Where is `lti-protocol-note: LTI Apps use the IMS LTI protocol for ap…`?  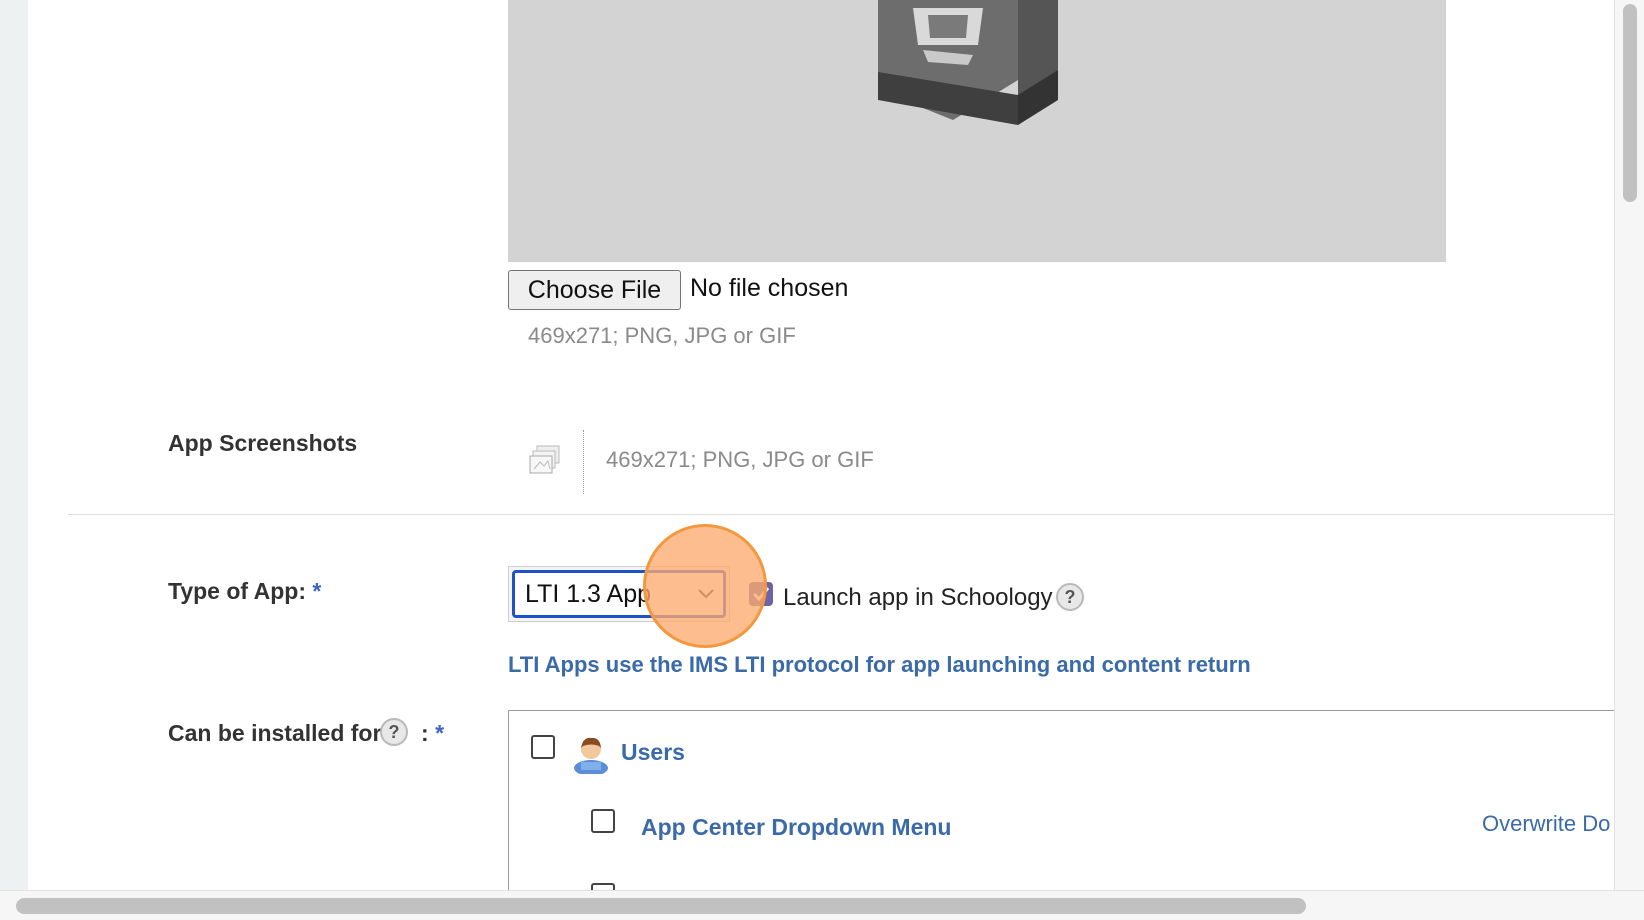 lti-protocol-note: LTI Apps use the IMS LTI protocol for ap… is located at coordinates (879, 664).